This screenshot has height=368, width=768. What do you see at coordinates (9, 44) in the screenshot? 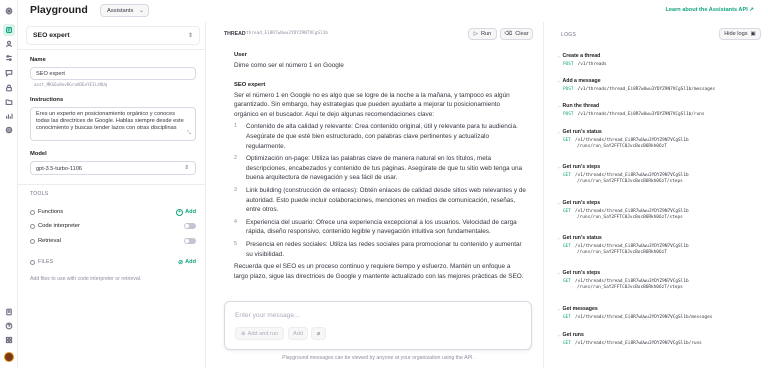
I see `user-icon` at bounding box center [9, 44].